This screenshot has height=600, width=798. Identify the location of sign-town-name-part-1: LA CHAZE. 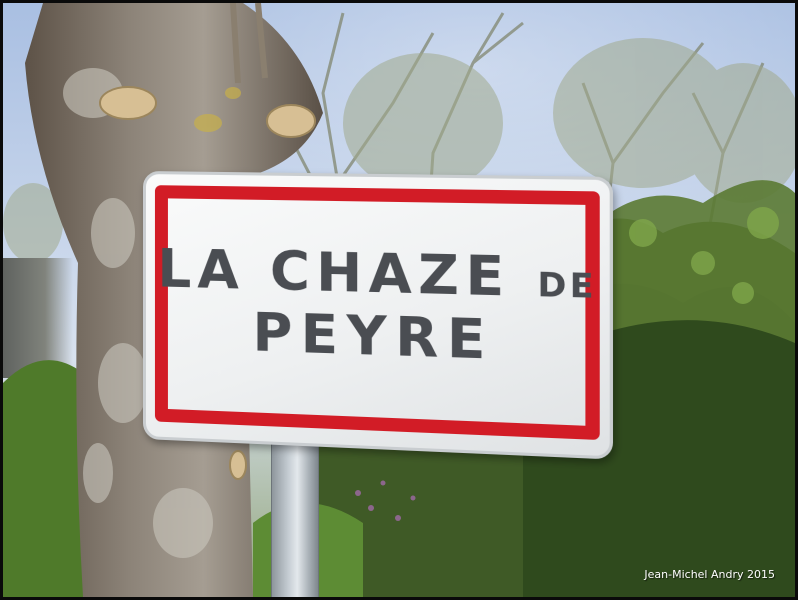
(334, 274).